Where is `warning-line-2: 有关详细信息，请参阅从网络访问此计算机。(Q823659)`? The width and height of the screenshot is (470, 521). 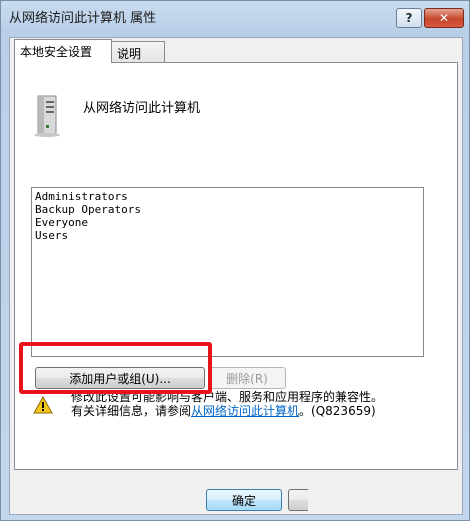
warning-line-2: 有关详细信息，请参阅从网络访问此计算机。(Q823659) is located at coordinates (261, 411).